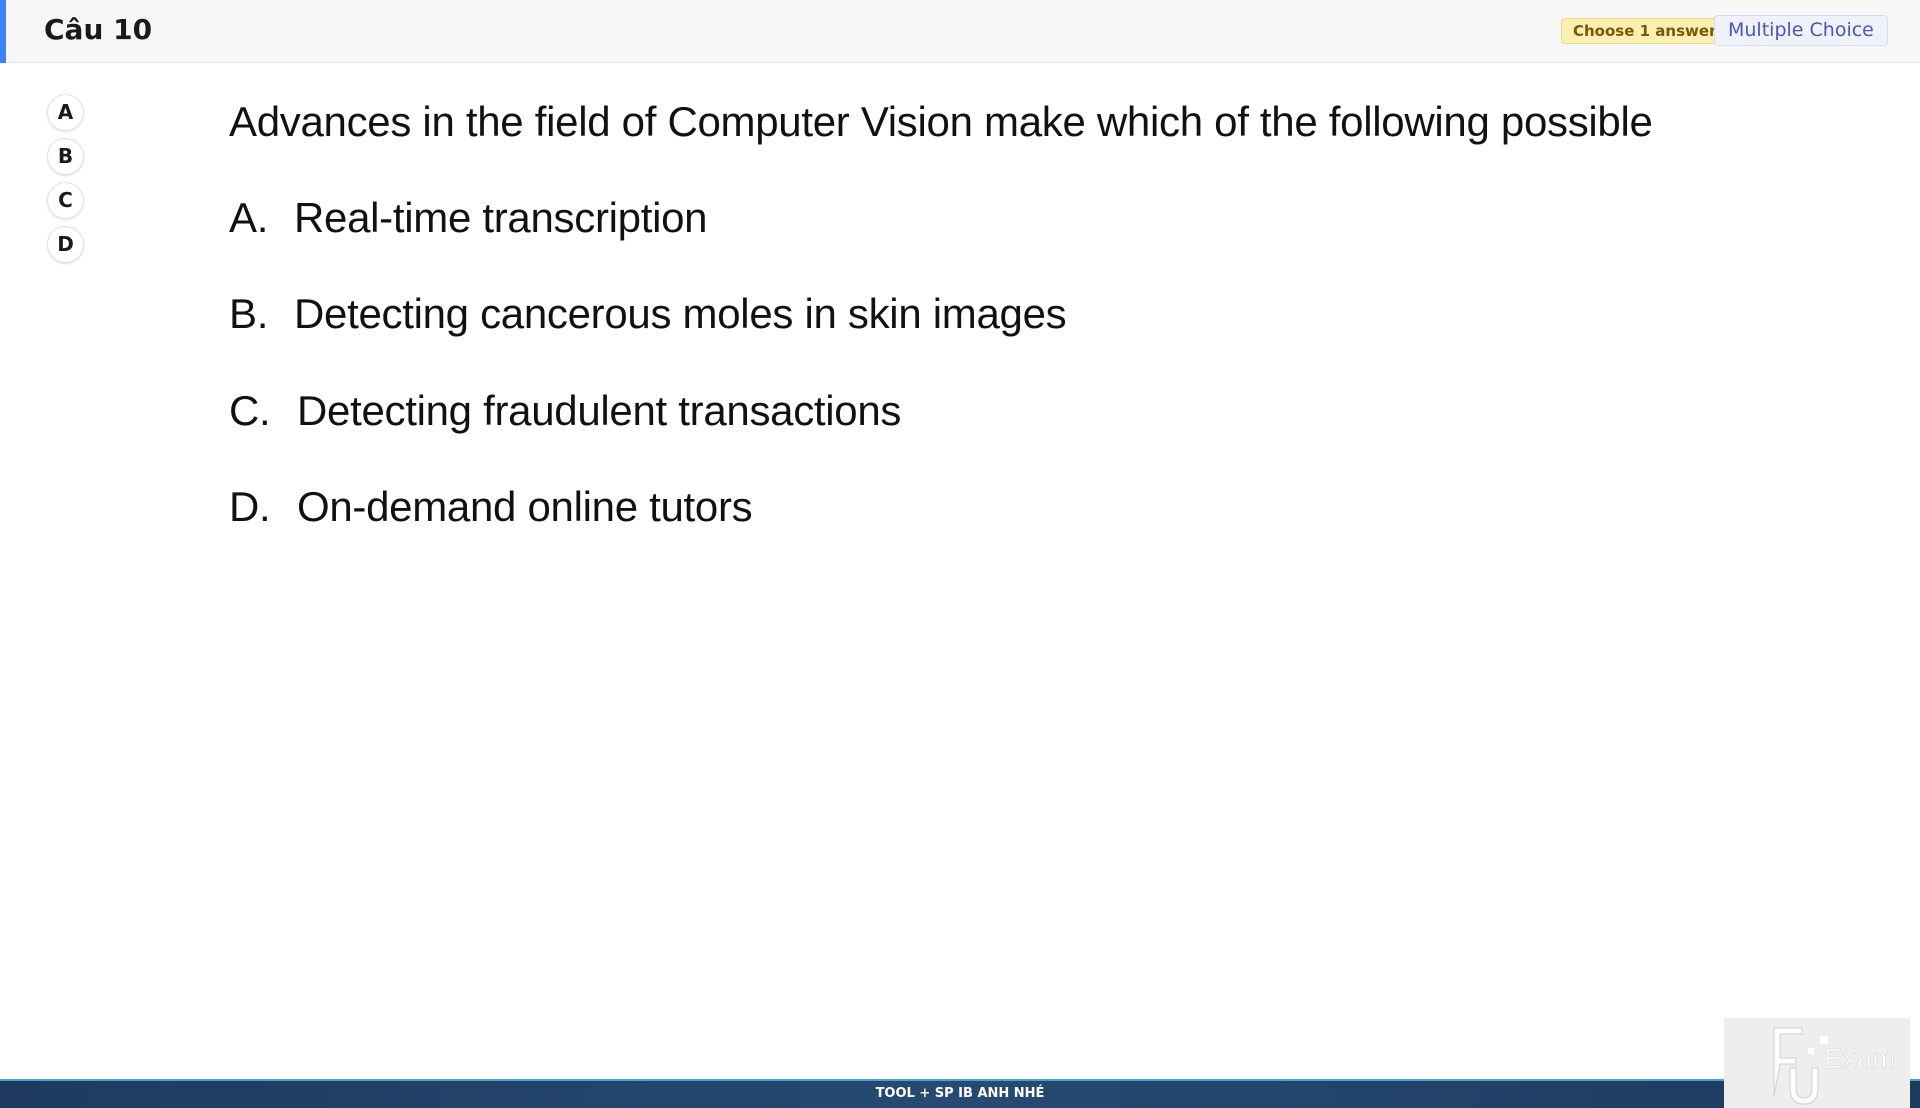 The height and width of the screenshot is (1108, 1920). I want to click on footer-text: TOOL + SP IB ANH NHÉ, so click(960, 1093).